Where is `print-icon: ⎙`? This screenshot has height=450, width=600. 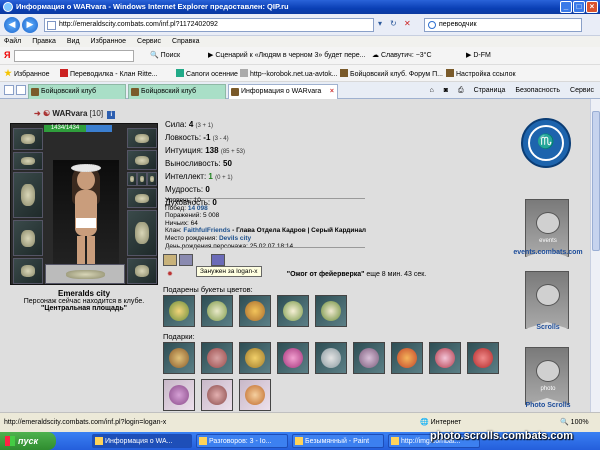
print-icon: ⎙ is located at coordinates (461, 91).